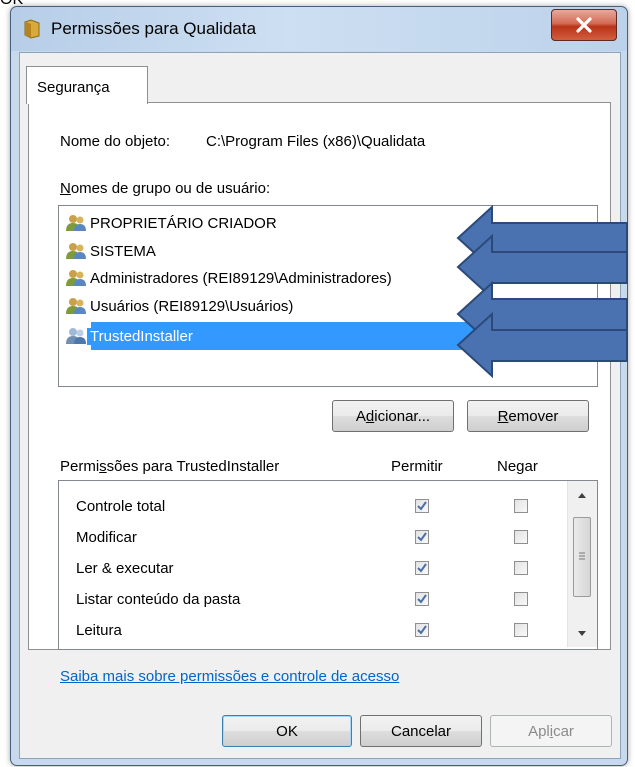 The height and width of the screenshot is (767, 635). I want to click on object-path: C:\Program Files (x86)\Qualidata, so click(316, 141).